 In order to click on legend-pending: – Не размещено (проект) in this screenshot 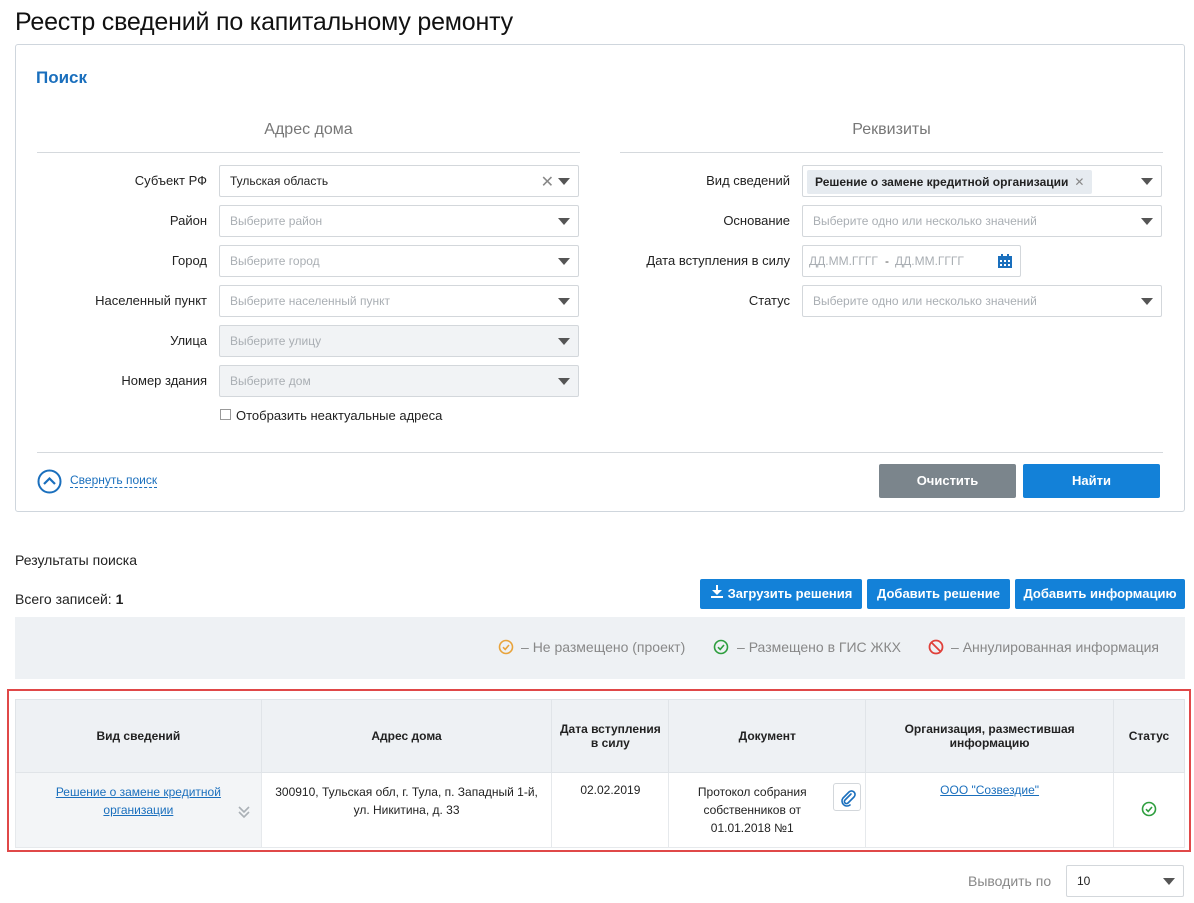, I will do `click(603, 647)`.